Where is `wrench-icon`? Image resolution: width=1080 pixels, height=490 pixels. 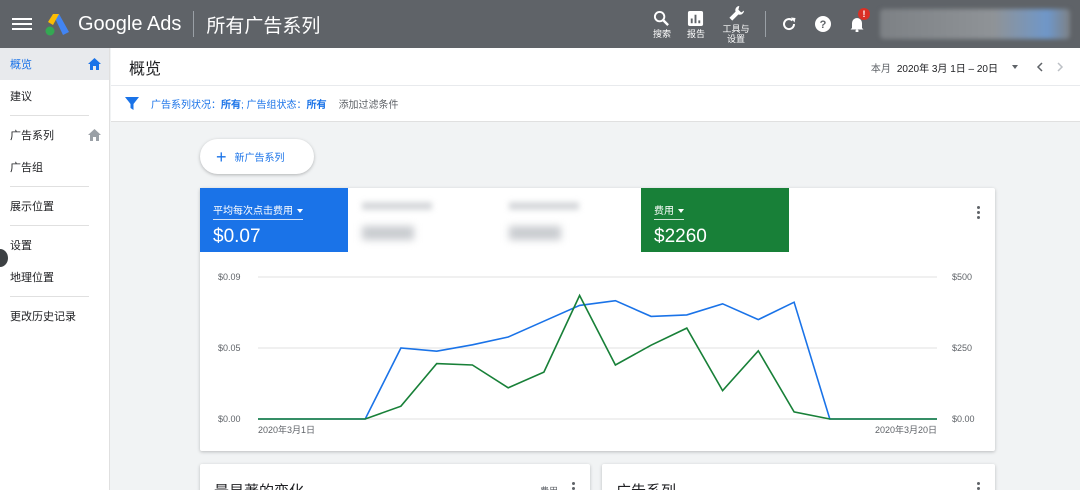 wrench-icon is located at coordinates (736, 13).